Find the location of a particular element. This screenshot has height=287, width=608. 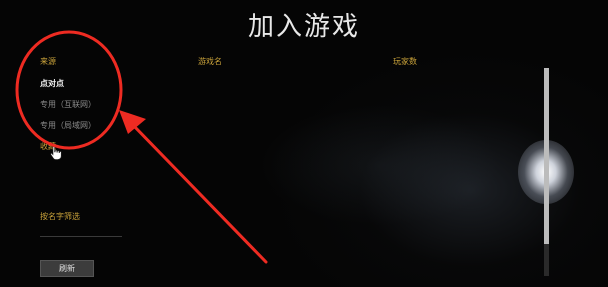

annotation-circle is located at coordinates (69, 90).